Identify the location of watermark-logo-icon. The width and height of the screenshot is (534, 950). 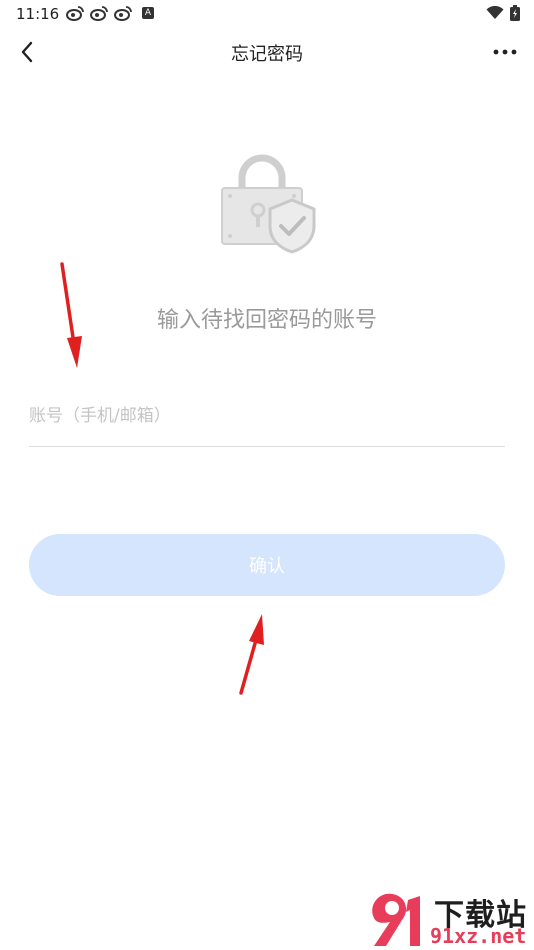
(396, 919).